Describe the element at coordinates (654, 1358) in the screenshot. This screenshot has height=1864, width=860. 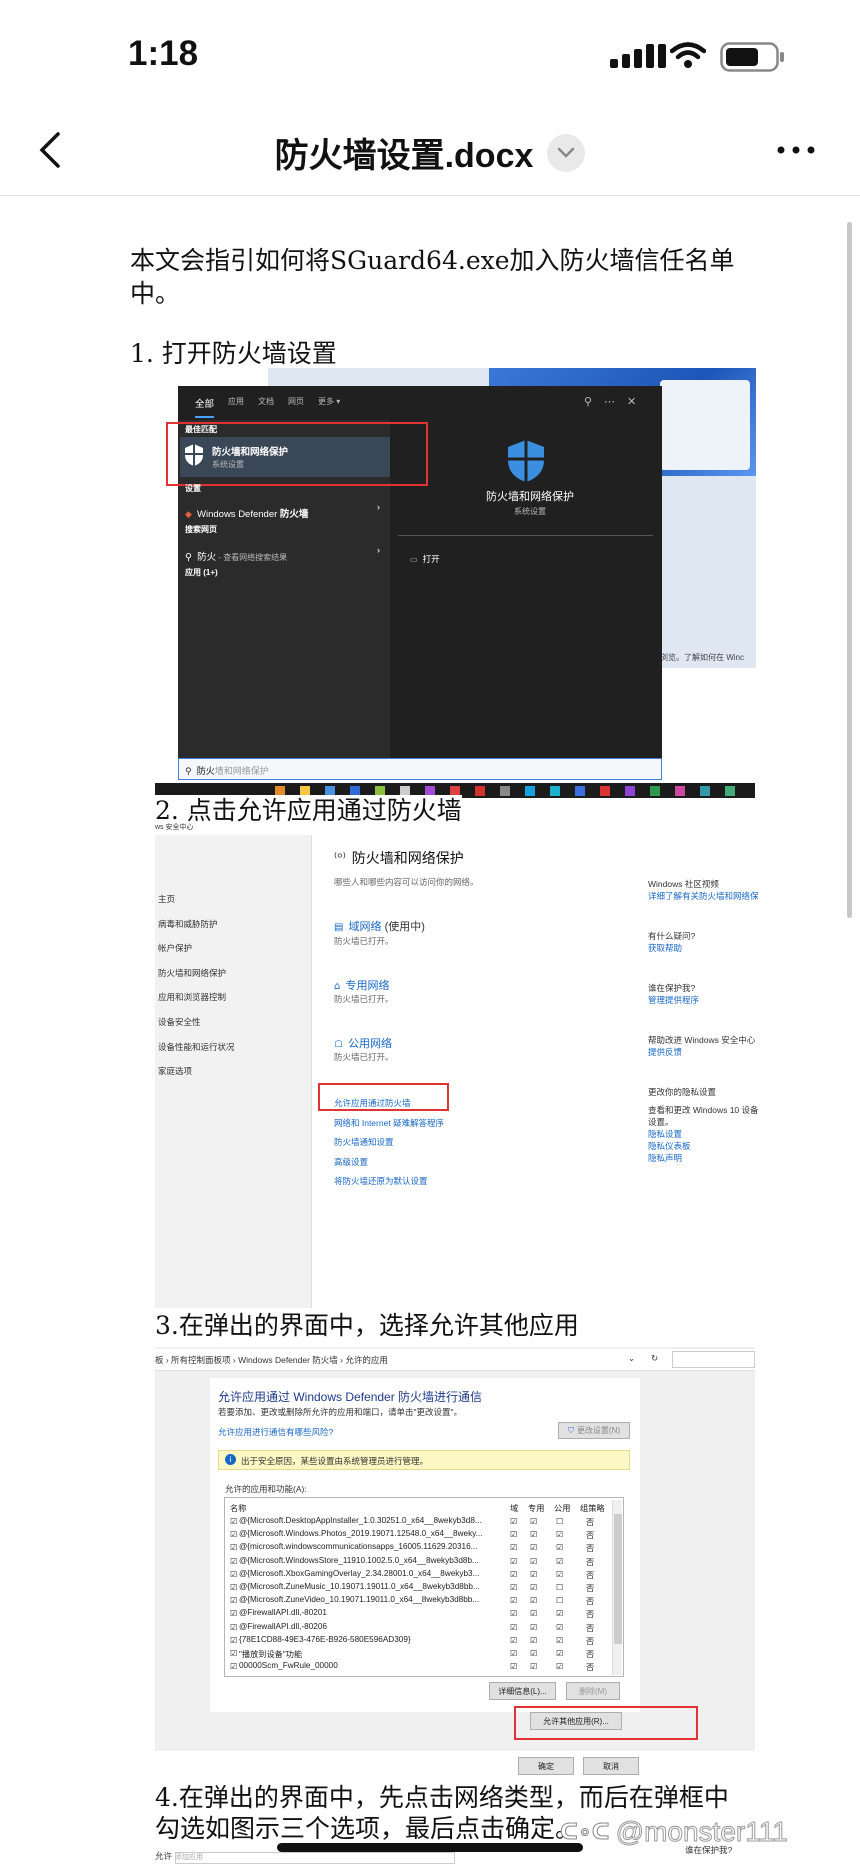
I see `refresh-icon: ↻` at that location.